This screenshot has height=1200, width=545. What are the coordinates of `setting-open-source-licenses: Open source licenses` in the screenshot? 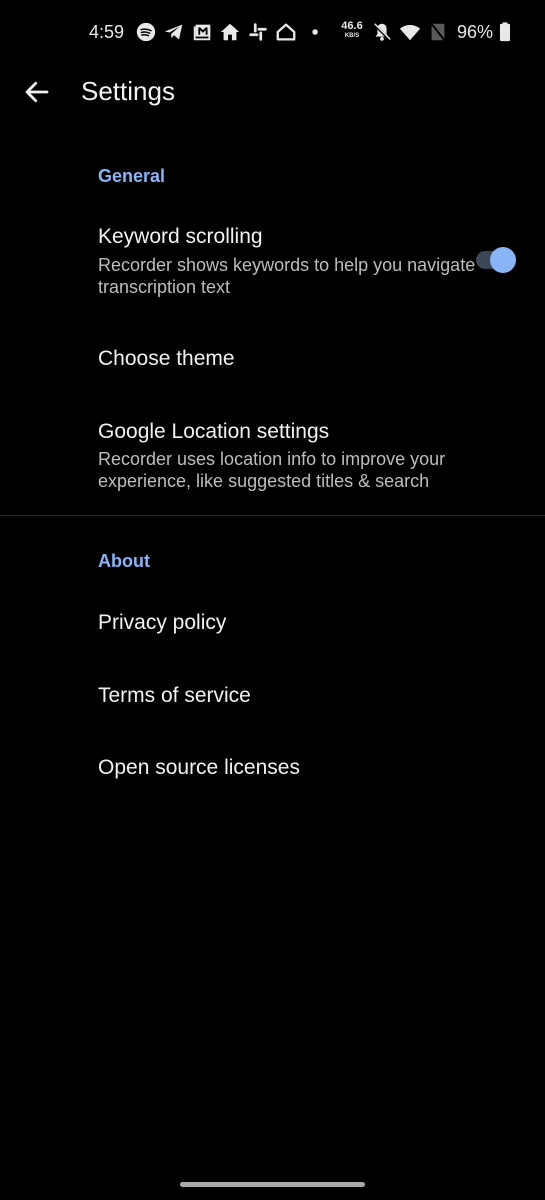 It's located at (272, 768).